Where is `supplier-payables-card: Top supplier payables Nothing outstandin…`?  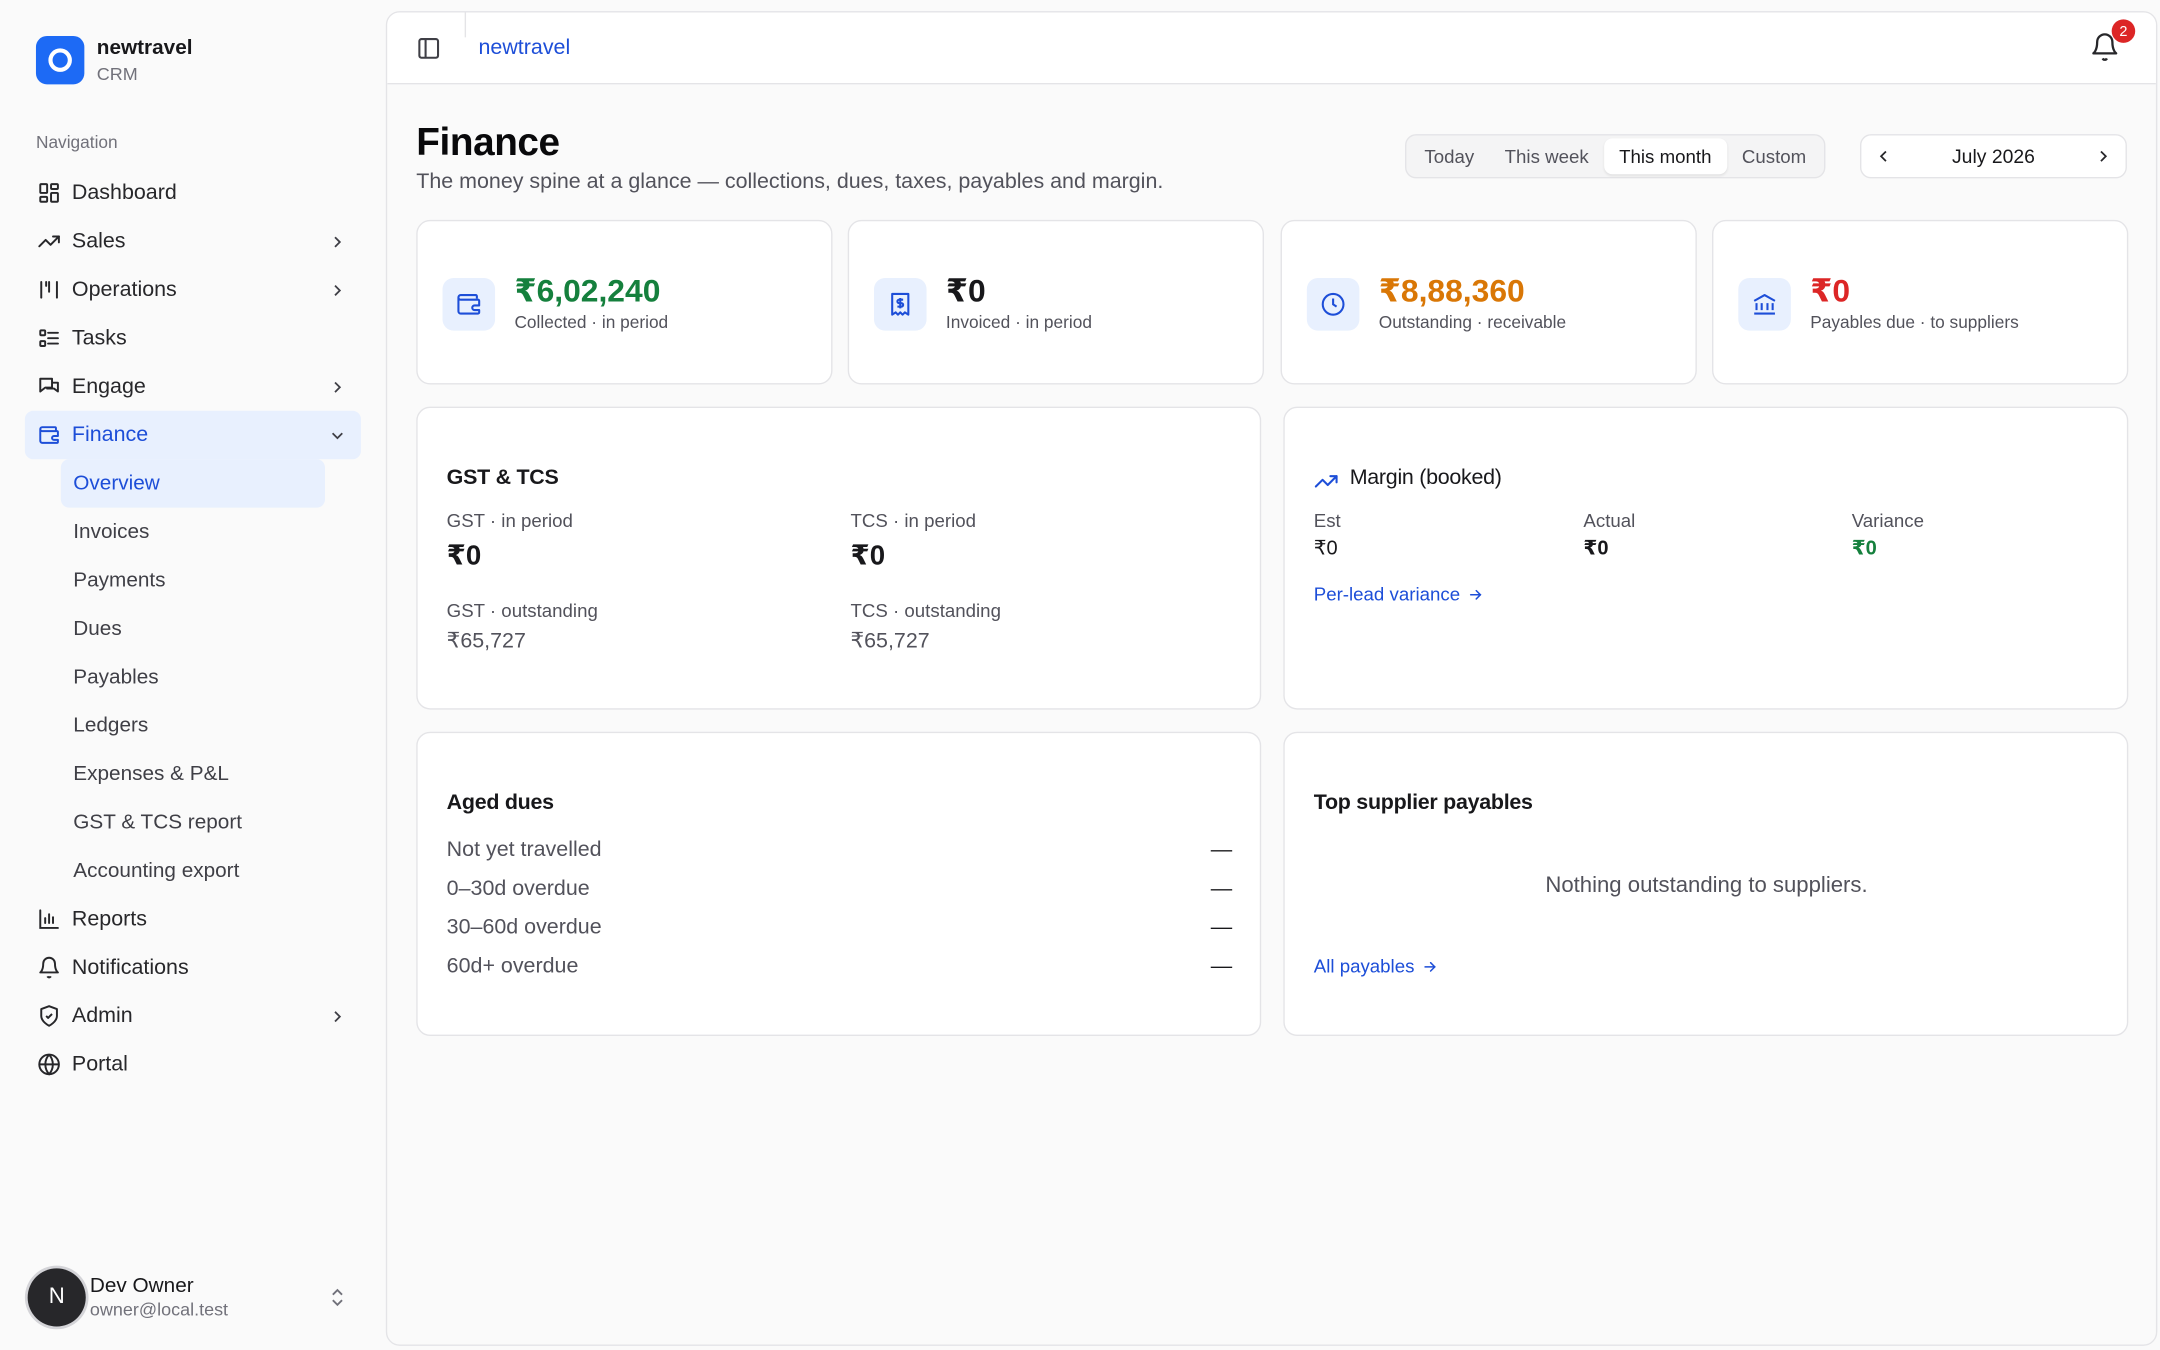 supplier-payables-card: Top supplier payables Nothing outstandin… is located at coordinates (1706, 884).